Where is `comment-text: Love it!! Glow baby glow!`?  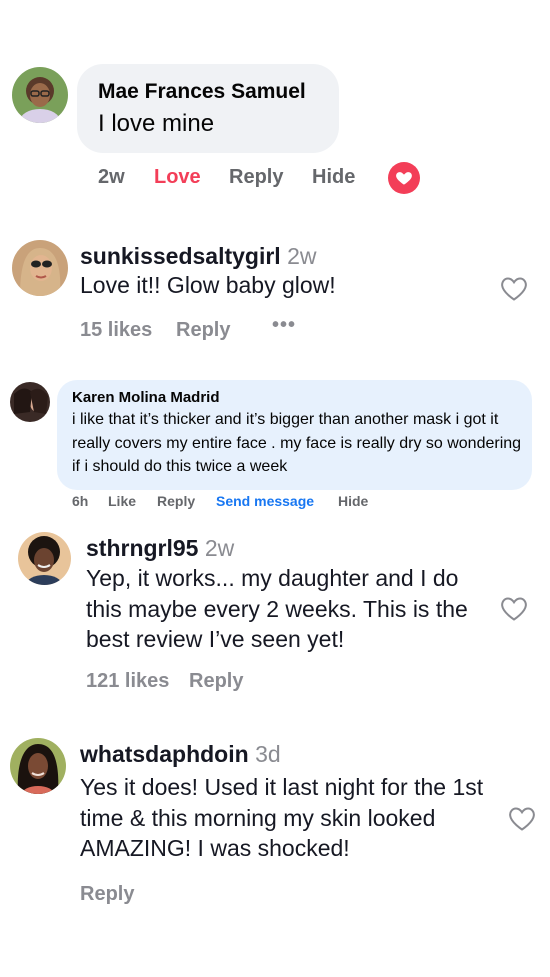 comment-text: Love it!! Glow baby glow! is located at coordinates (208, 285).